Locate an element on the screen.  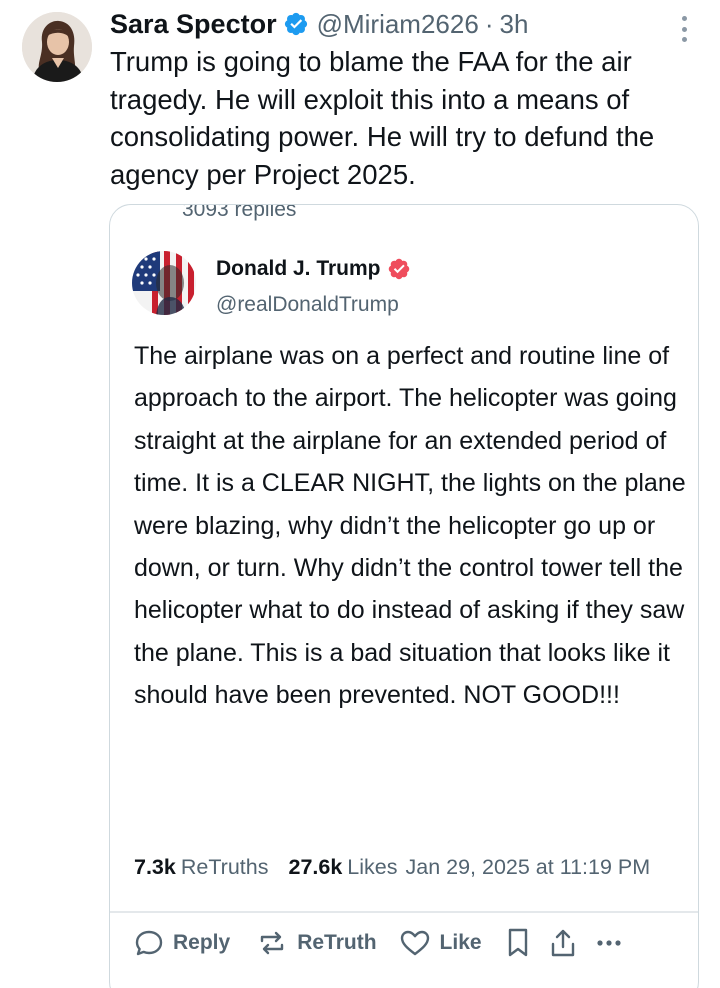
bookmark-button is located at coordinates (518, 943).